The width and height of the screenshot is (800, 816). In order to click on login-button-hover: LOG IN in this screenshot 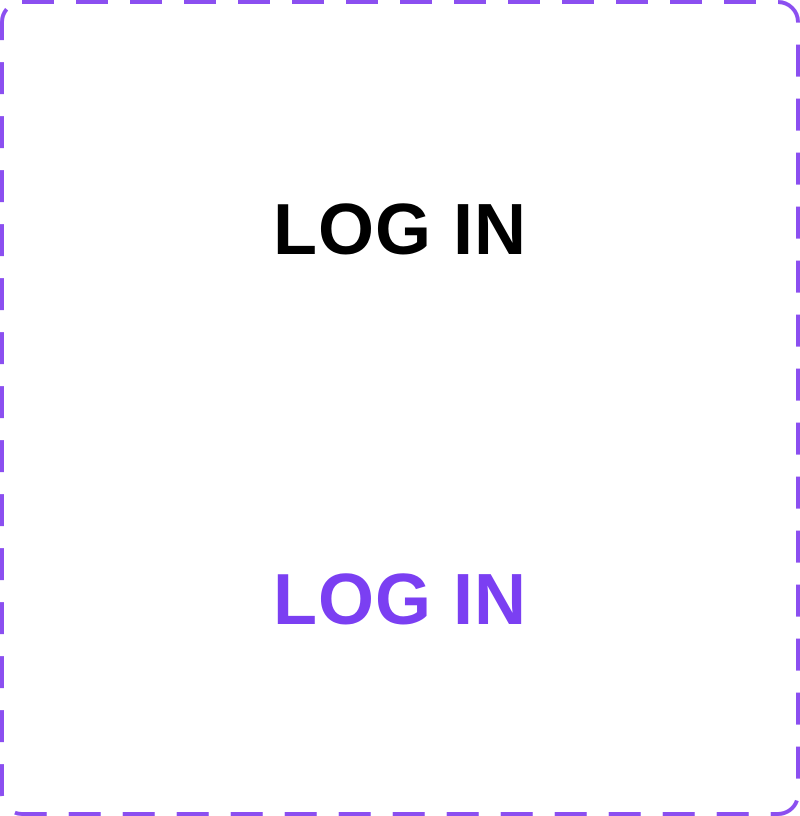, I will do `click(400, 600)`.